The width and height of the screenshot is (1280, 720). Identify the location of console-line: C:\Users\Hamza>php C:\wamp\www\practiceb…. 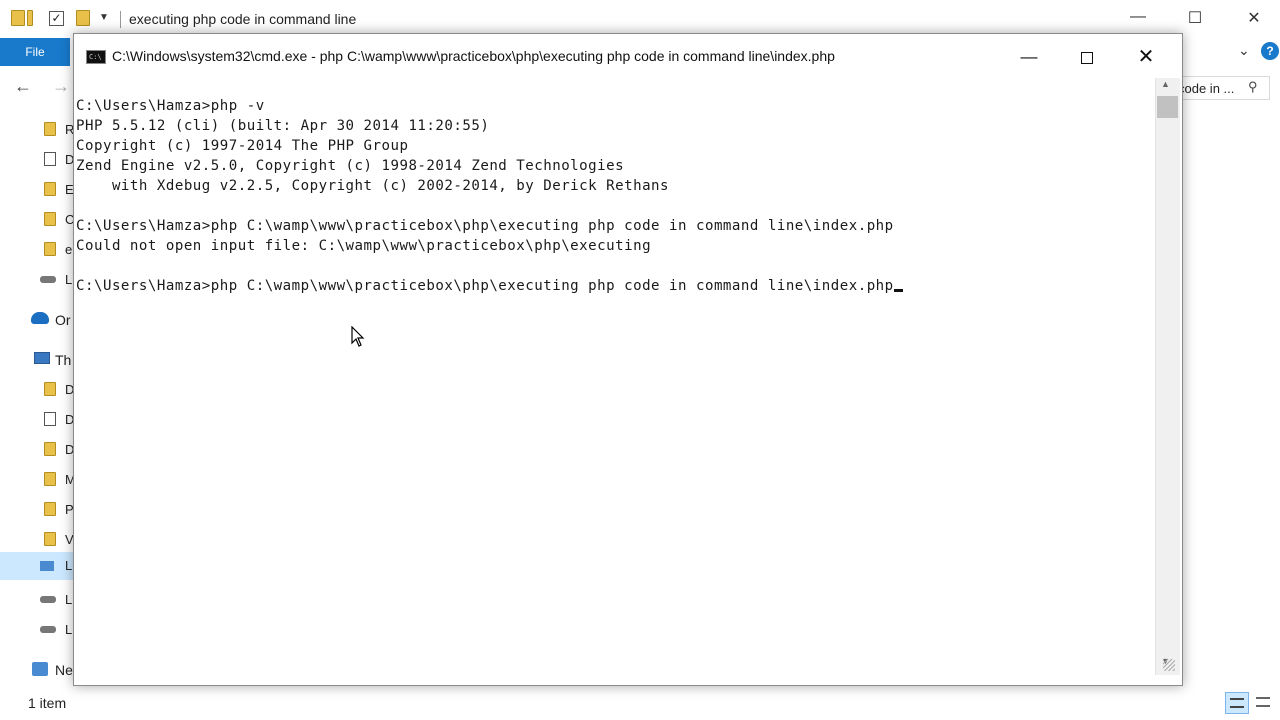
(485, 226).